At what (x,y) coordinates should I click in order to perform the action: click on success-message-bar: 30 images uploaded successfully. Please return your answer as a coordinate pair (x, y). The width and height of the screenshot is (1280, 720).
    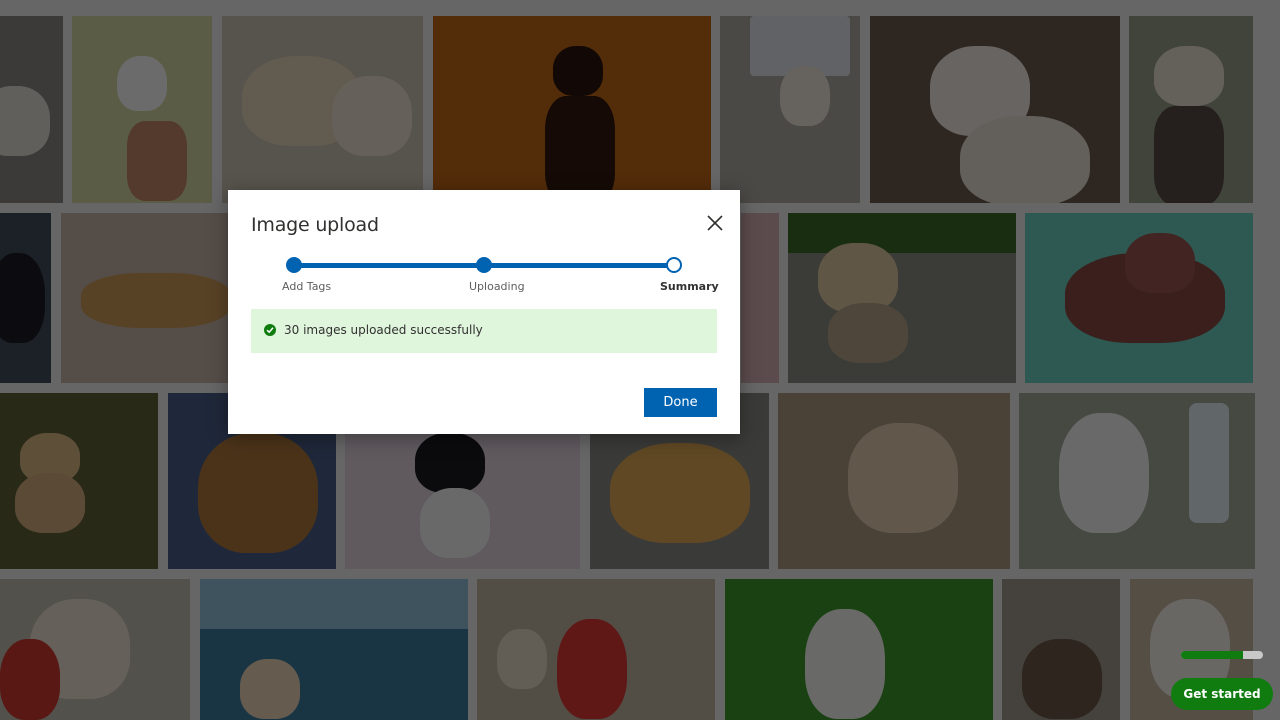
    Looking at the image, I should click on (484, 331).